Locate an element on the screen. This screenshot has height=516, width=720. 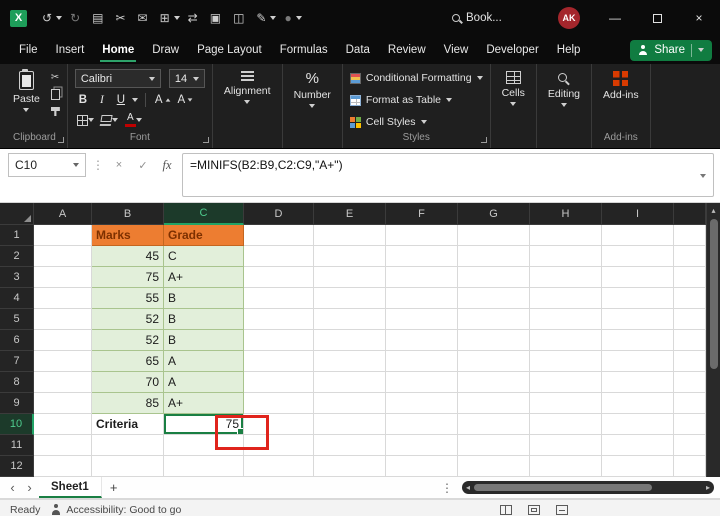
undo-icon: ↺ is located at coordinates (47, 18).